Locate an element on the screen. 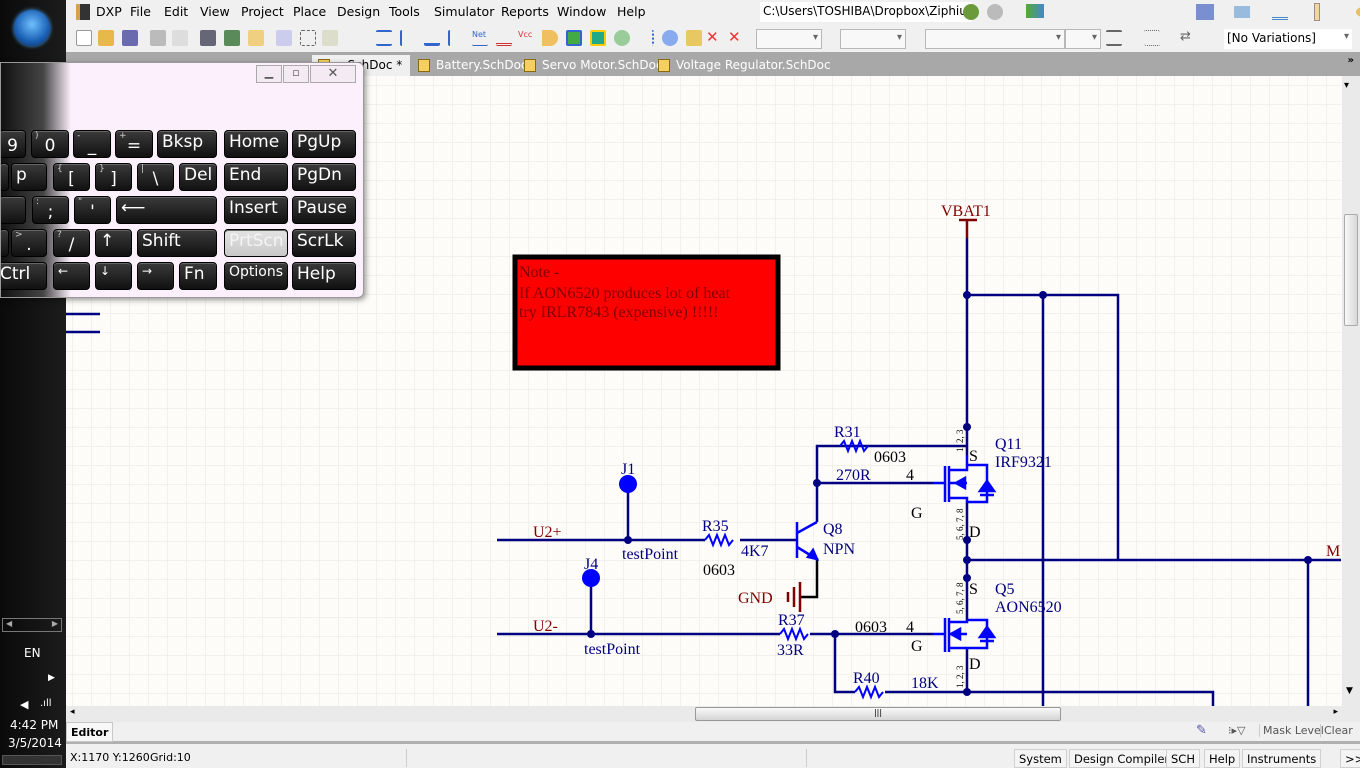 The width and height of the screenshot is (1360, 768). bus-entry-icon is located at coordinates (408, 38).